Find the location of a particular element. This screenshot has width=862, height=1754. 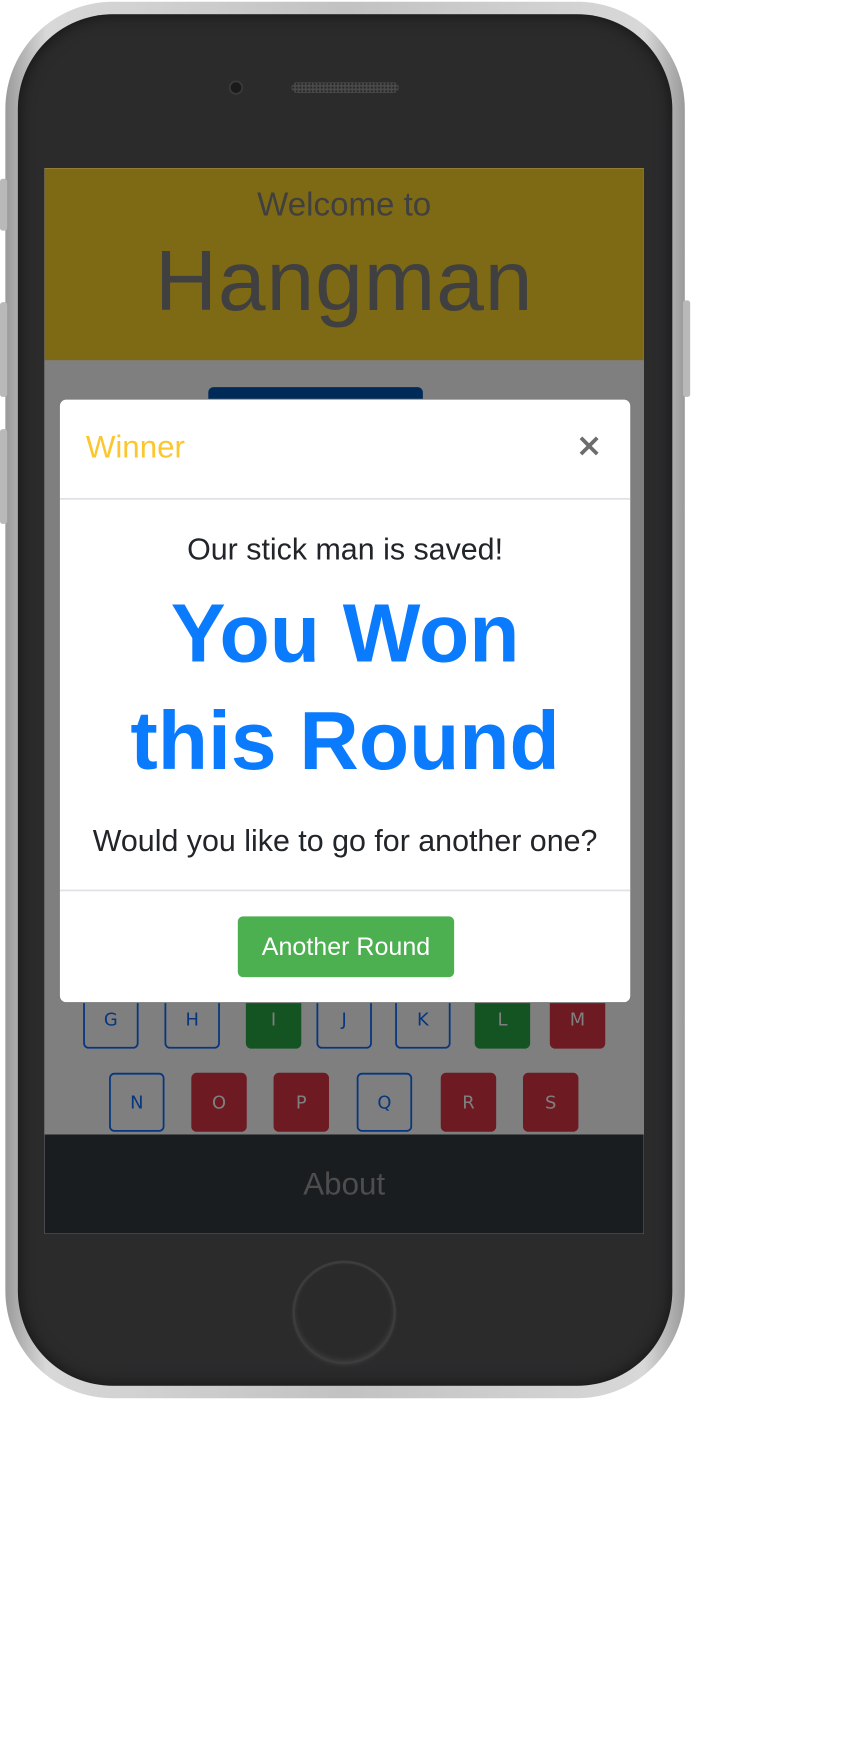

dialog-footer: Another Round is located at coordinates (345, 946).